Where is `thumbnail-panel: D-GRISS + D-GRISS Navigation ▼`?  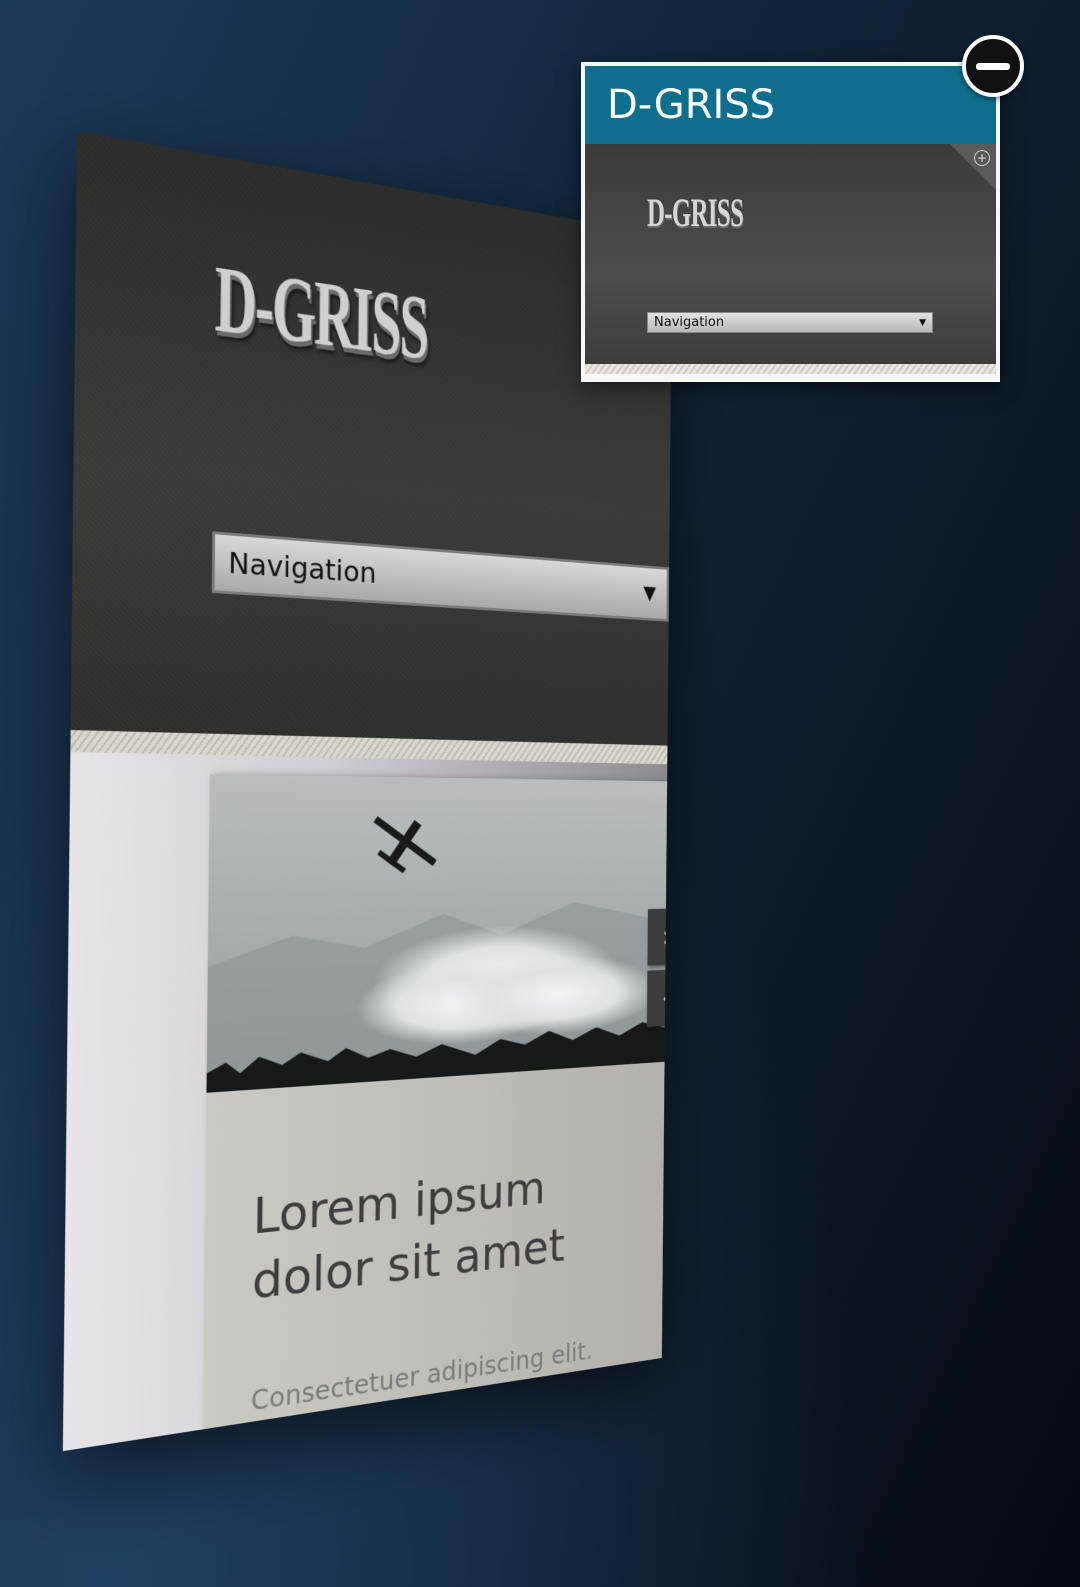 thumbnail-panel: D-GRISS + D-GRISS Navigation ▼ is located at coordinates (790, 222).